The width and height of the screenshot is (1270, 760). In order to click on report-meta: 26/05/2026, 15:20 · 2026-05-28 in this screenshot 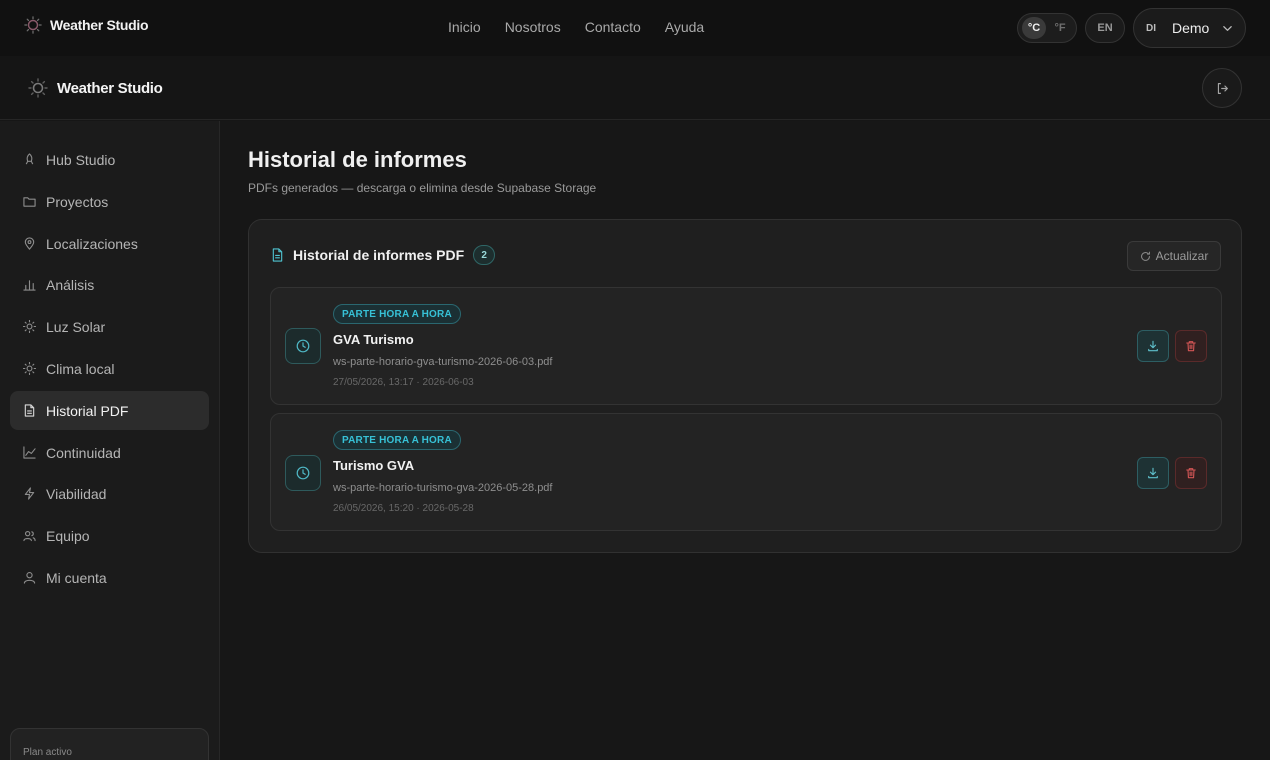, I will do `click(403, 508)`.